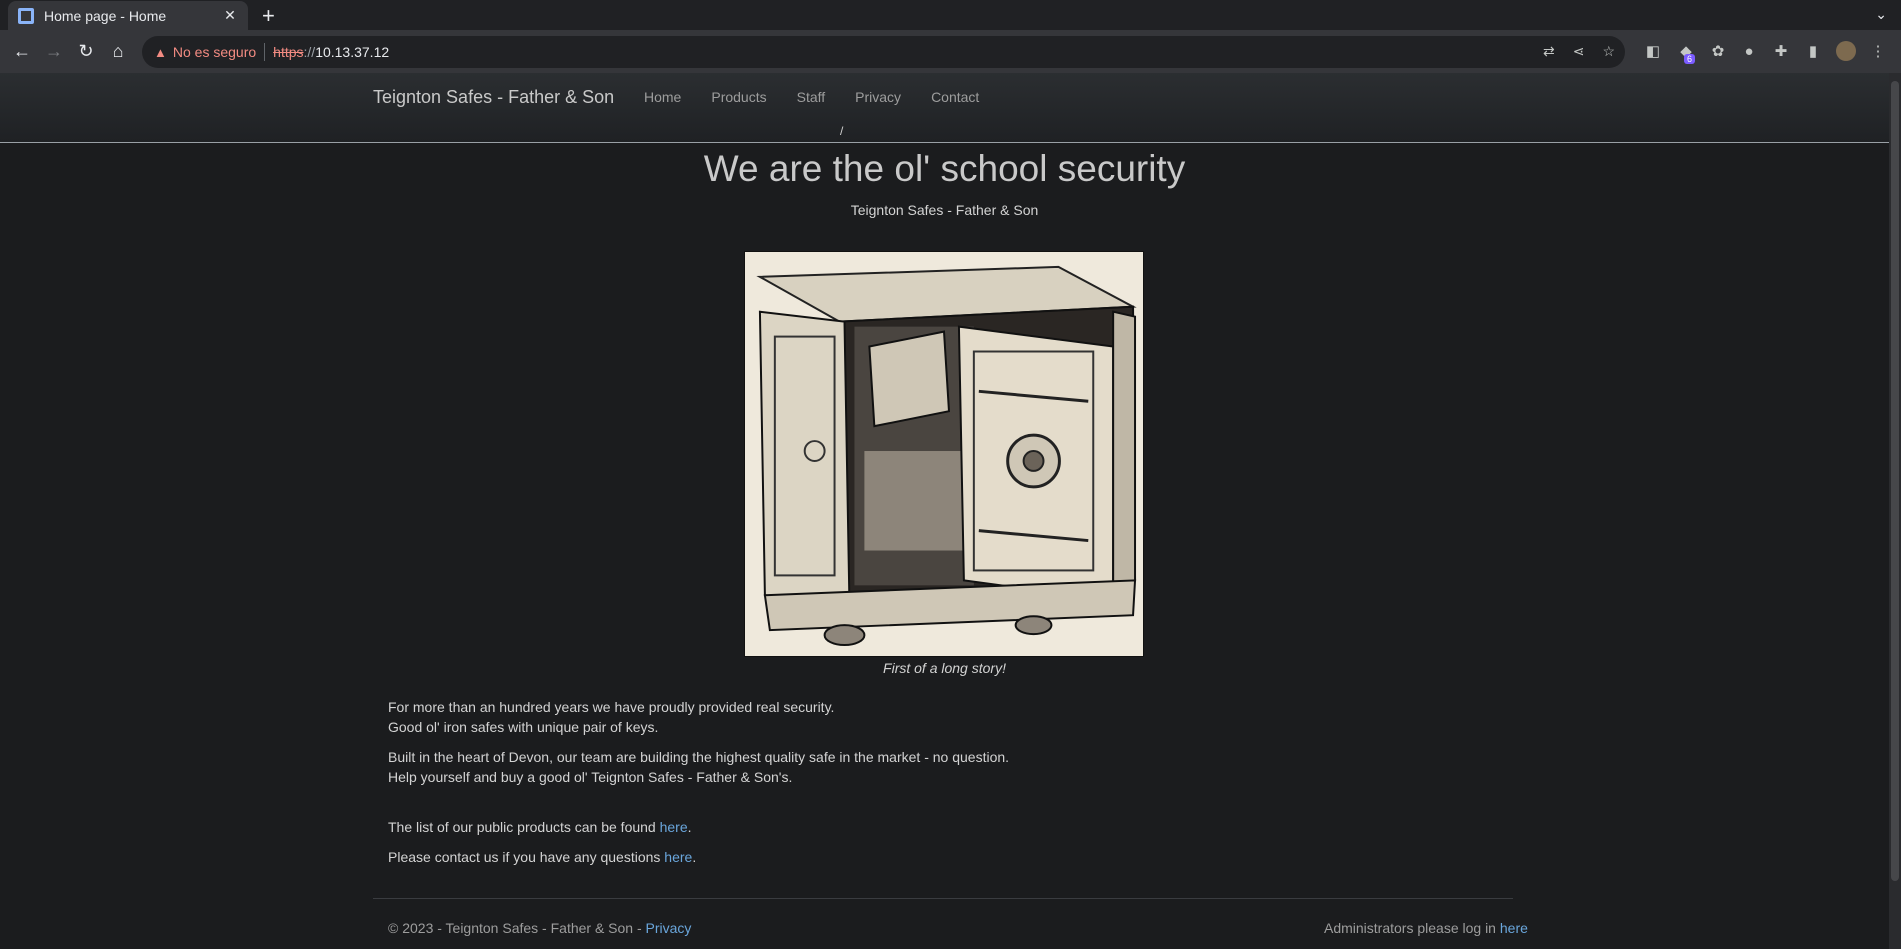  What do you see at coordinates (352, 52) in the screenshot?
I see `url-host: 10.13.37.12` at bounding box center [352, 52].